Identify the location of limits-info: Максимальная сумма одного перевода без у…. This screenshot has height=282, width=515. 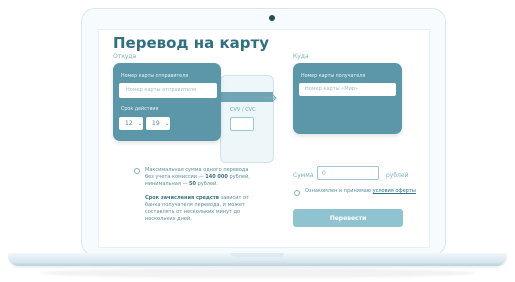
(201, 195).